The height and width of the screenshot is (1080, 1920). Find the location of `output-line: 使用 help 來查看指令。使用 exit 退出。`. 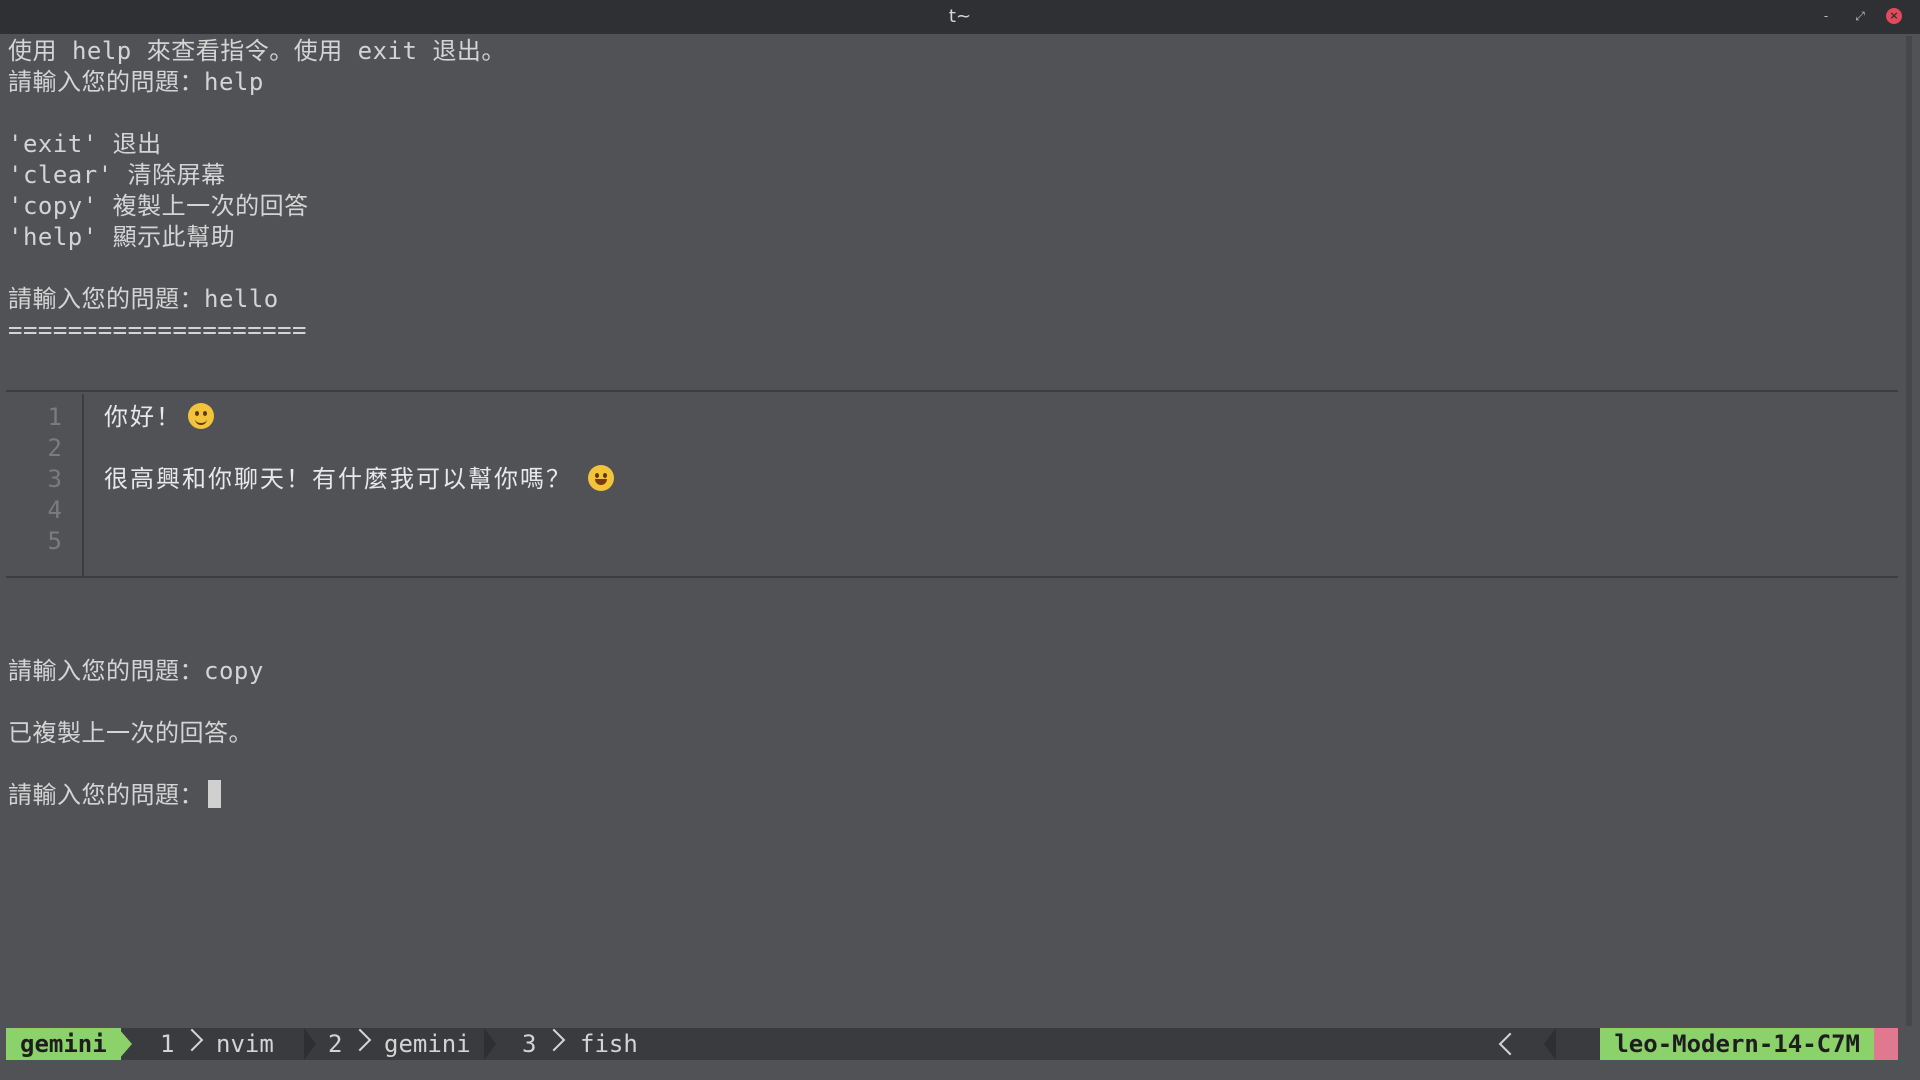

output-line: 使用 help 來查看指令。使用 exit 退出。 is located at coordinates (257, 51).